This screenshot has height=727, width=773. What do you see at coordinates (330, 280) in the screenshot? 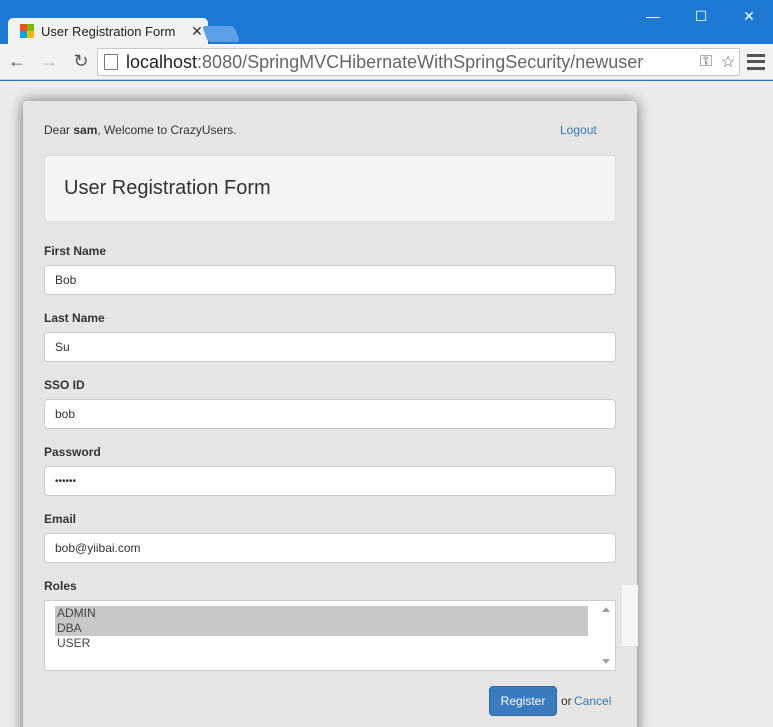
I see `first-name-input: Bob` at bounding box center [330, 280].